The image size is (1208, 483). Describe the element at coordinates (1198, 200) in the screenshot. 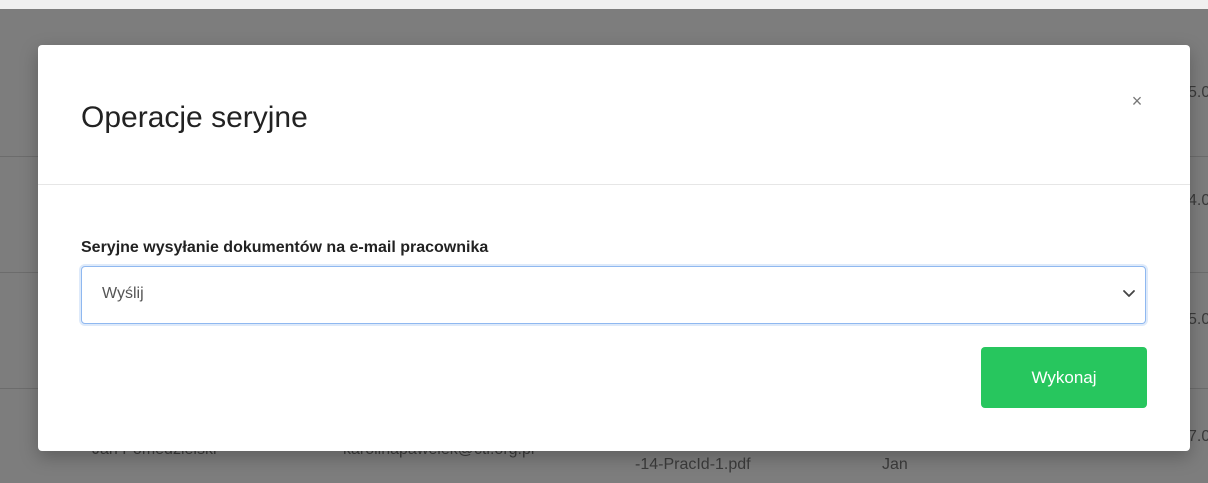

I see `table-cell-value: 4.0` at that location.